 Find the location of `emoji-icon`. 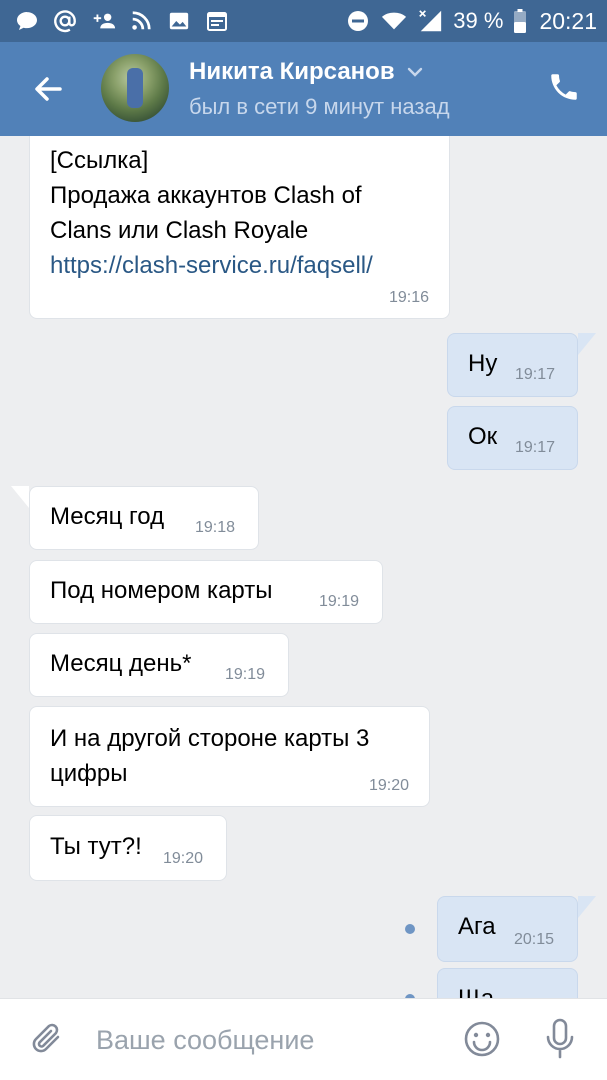

emoji-icon is located at coordinates (482, 1039).